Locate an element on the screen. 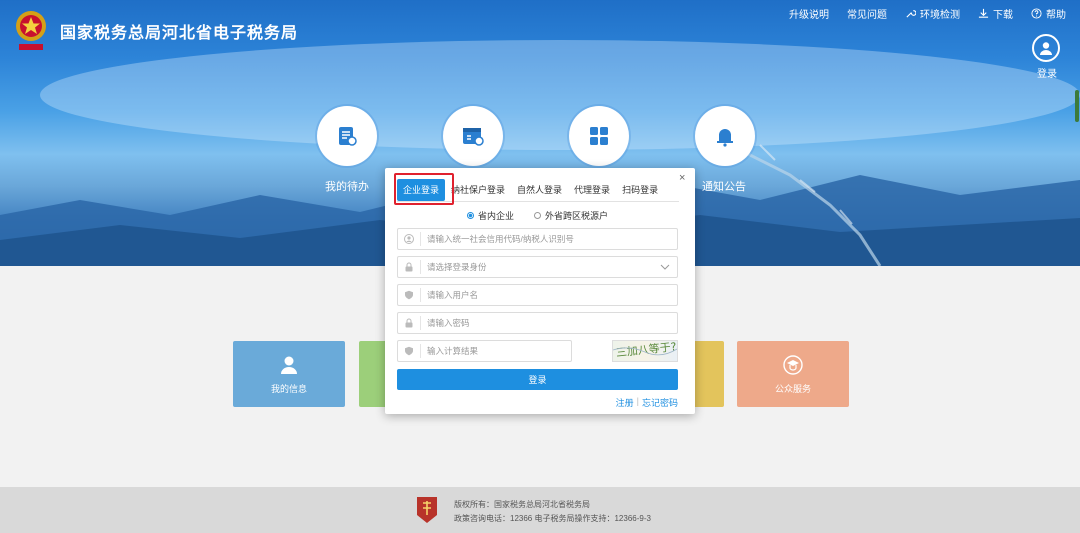 The width and height of the screenshot is (1080, 533). forgot-password-link: 忘记密码 is located at coordinates (660, 402).